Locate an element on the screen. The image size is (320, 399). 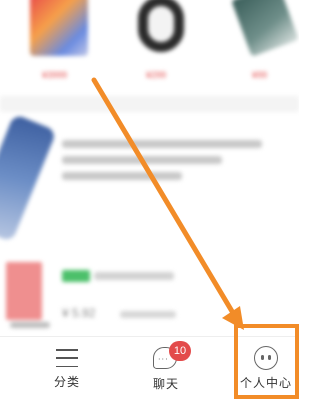
product-image-thumb is located at coordinates (24, 291).